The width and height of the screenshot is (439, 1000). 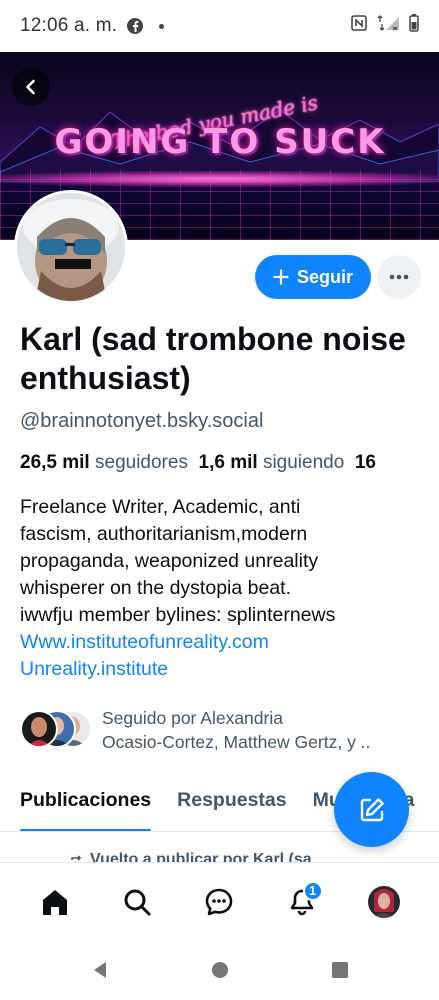 I want to click on bottom-navigation: 1, so click(x=219, y=901).